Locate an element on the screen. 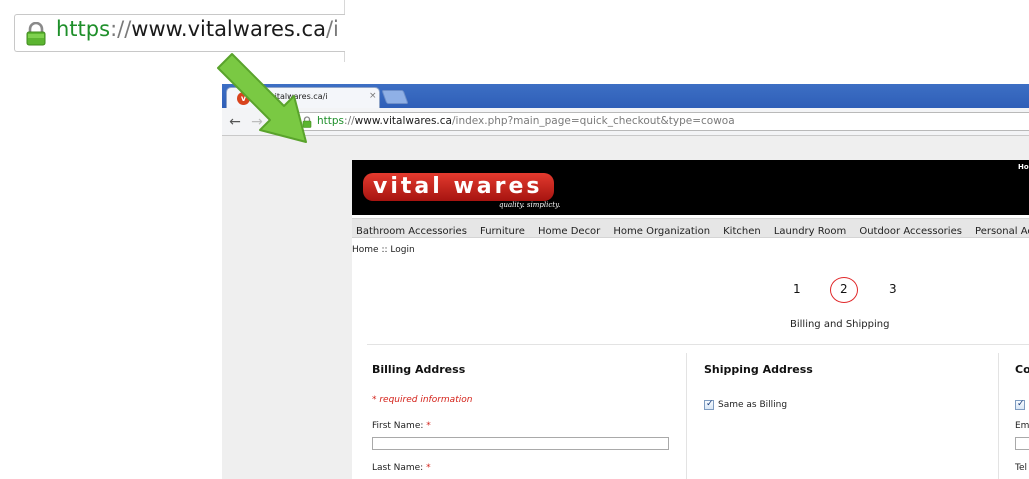 This screenshot has height=479, width=1029. first-name-label: First Name: * is located at coordinates (401, 426).